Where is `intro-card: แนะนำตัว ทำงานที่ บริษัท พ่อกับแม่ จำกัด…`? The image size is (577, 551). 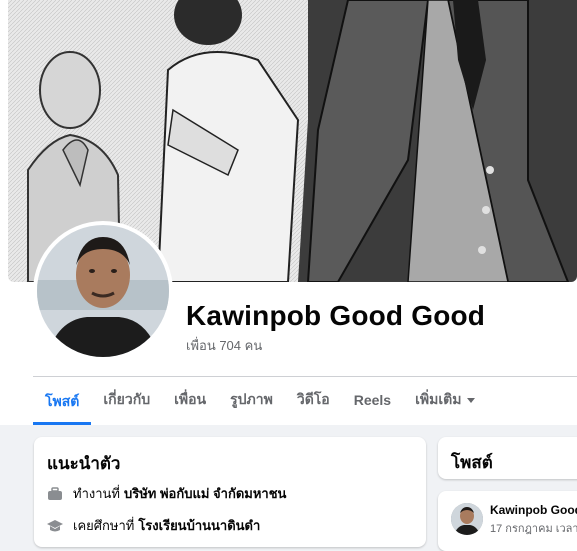 intro-card: แนะนำตัว ทำงานที่ บริษัท พ่อกับแม่ จำกัด… is located at coordinates (230, 492).